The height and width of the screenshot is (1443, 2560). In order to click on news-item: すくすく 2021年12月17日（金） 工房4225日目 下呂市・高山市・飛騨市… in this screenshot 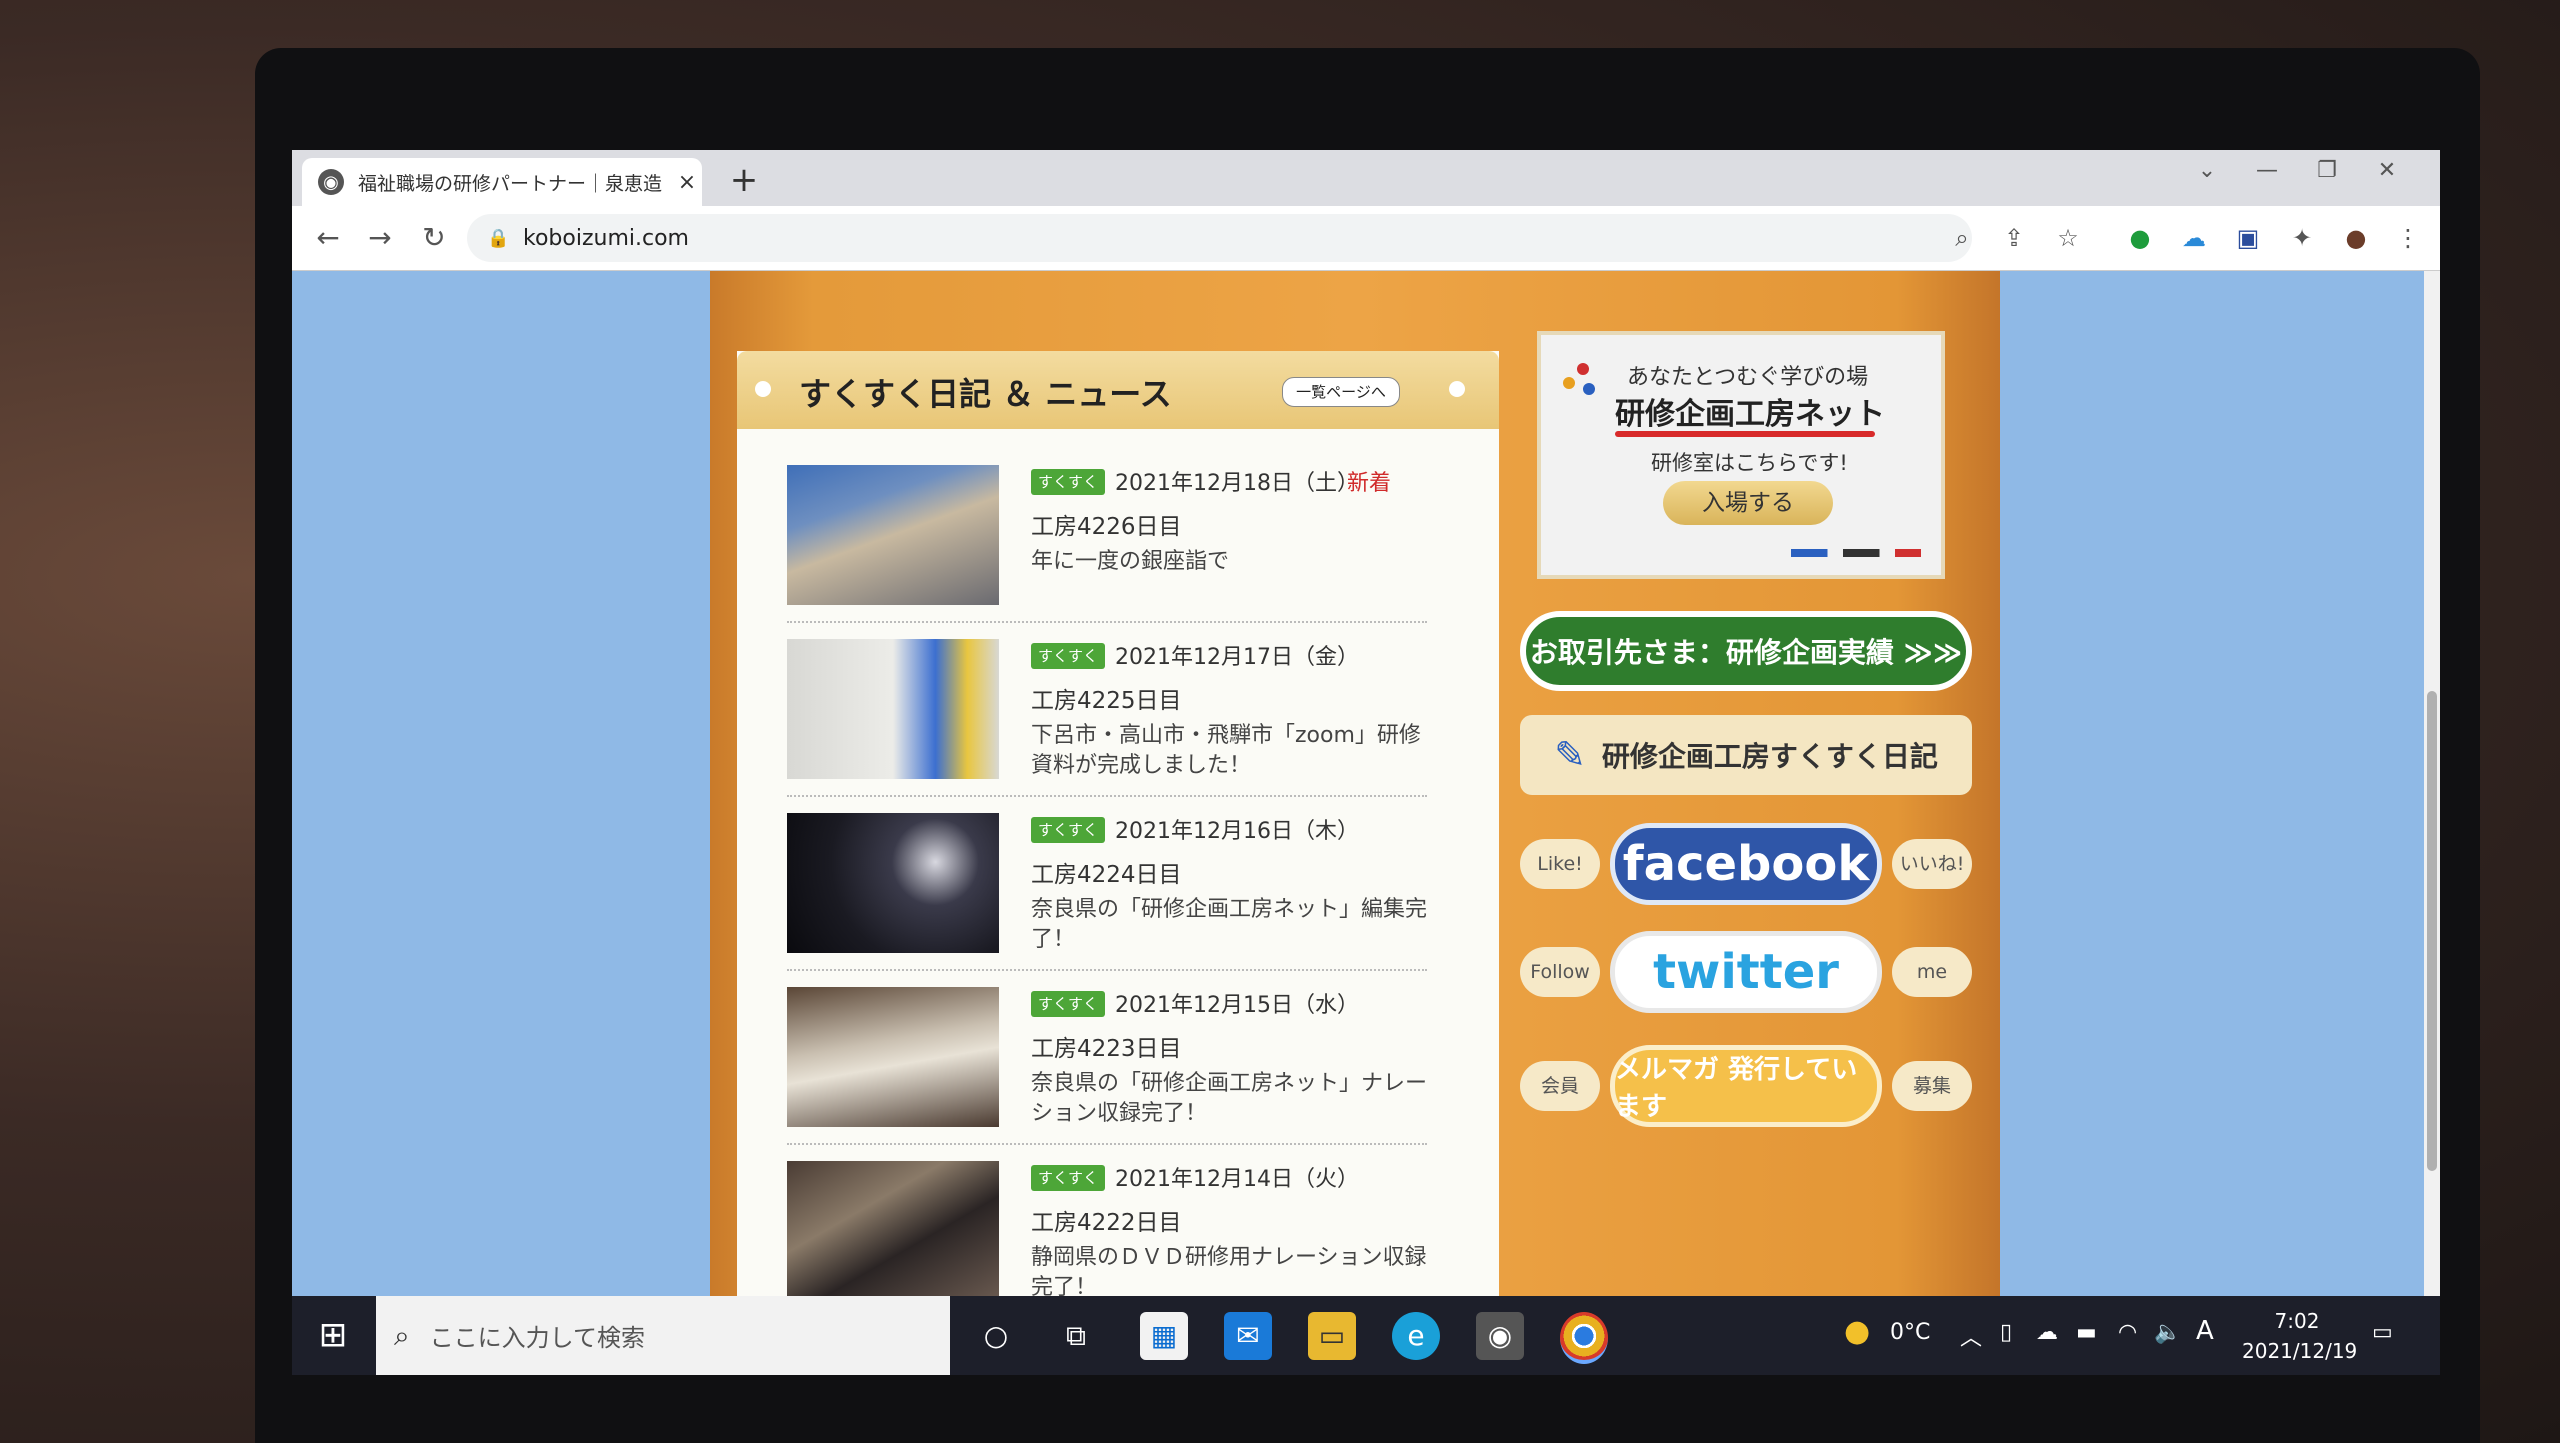, I will do `click(1107, 711)`.